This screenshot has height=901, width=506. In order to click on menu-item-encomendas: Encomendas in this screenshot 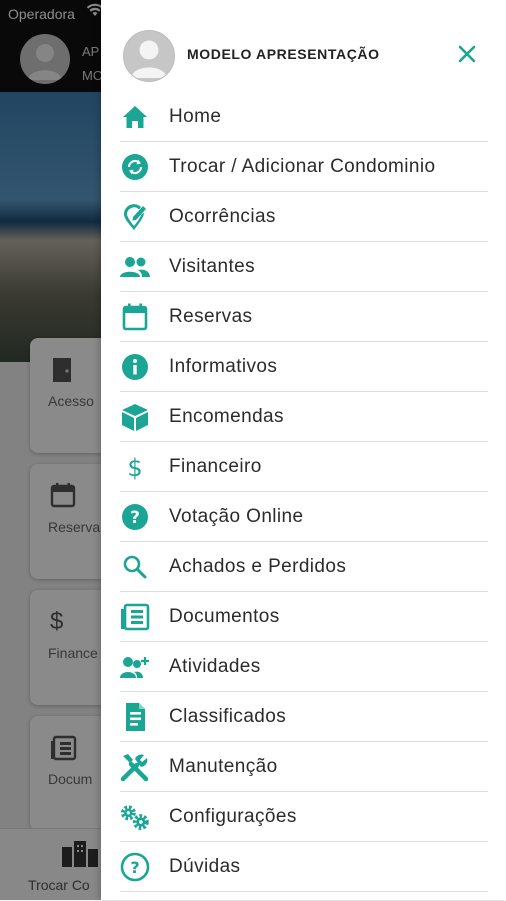, I will do `click(304, 417)`.